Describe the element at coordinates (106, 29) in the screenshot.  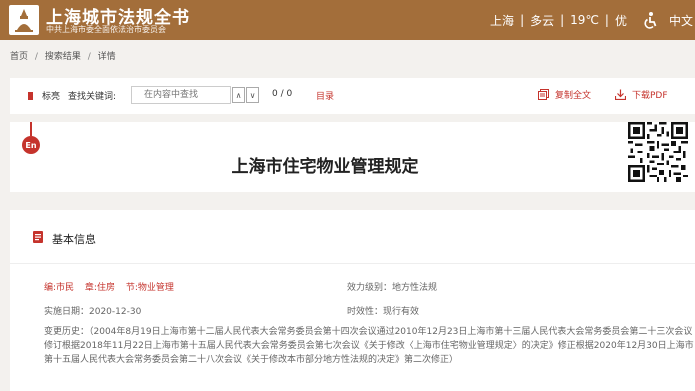
I see `site-subtitle: 中共上海市委全面依法治市委员会` at that location.